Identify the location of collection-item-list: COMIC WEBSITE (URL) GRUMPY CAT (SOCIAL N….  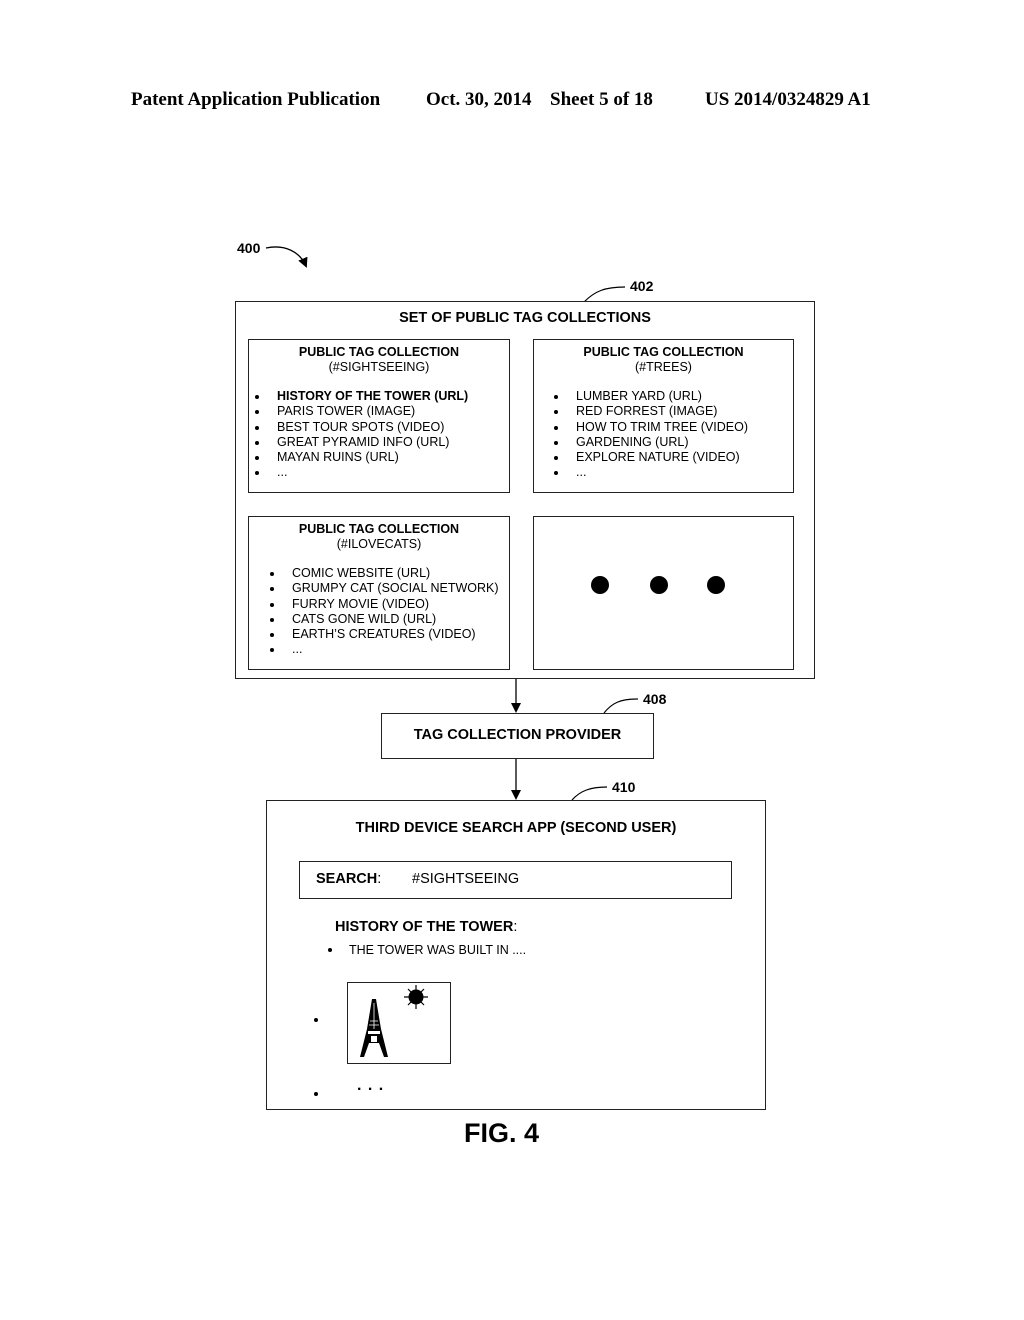
(384, 612).